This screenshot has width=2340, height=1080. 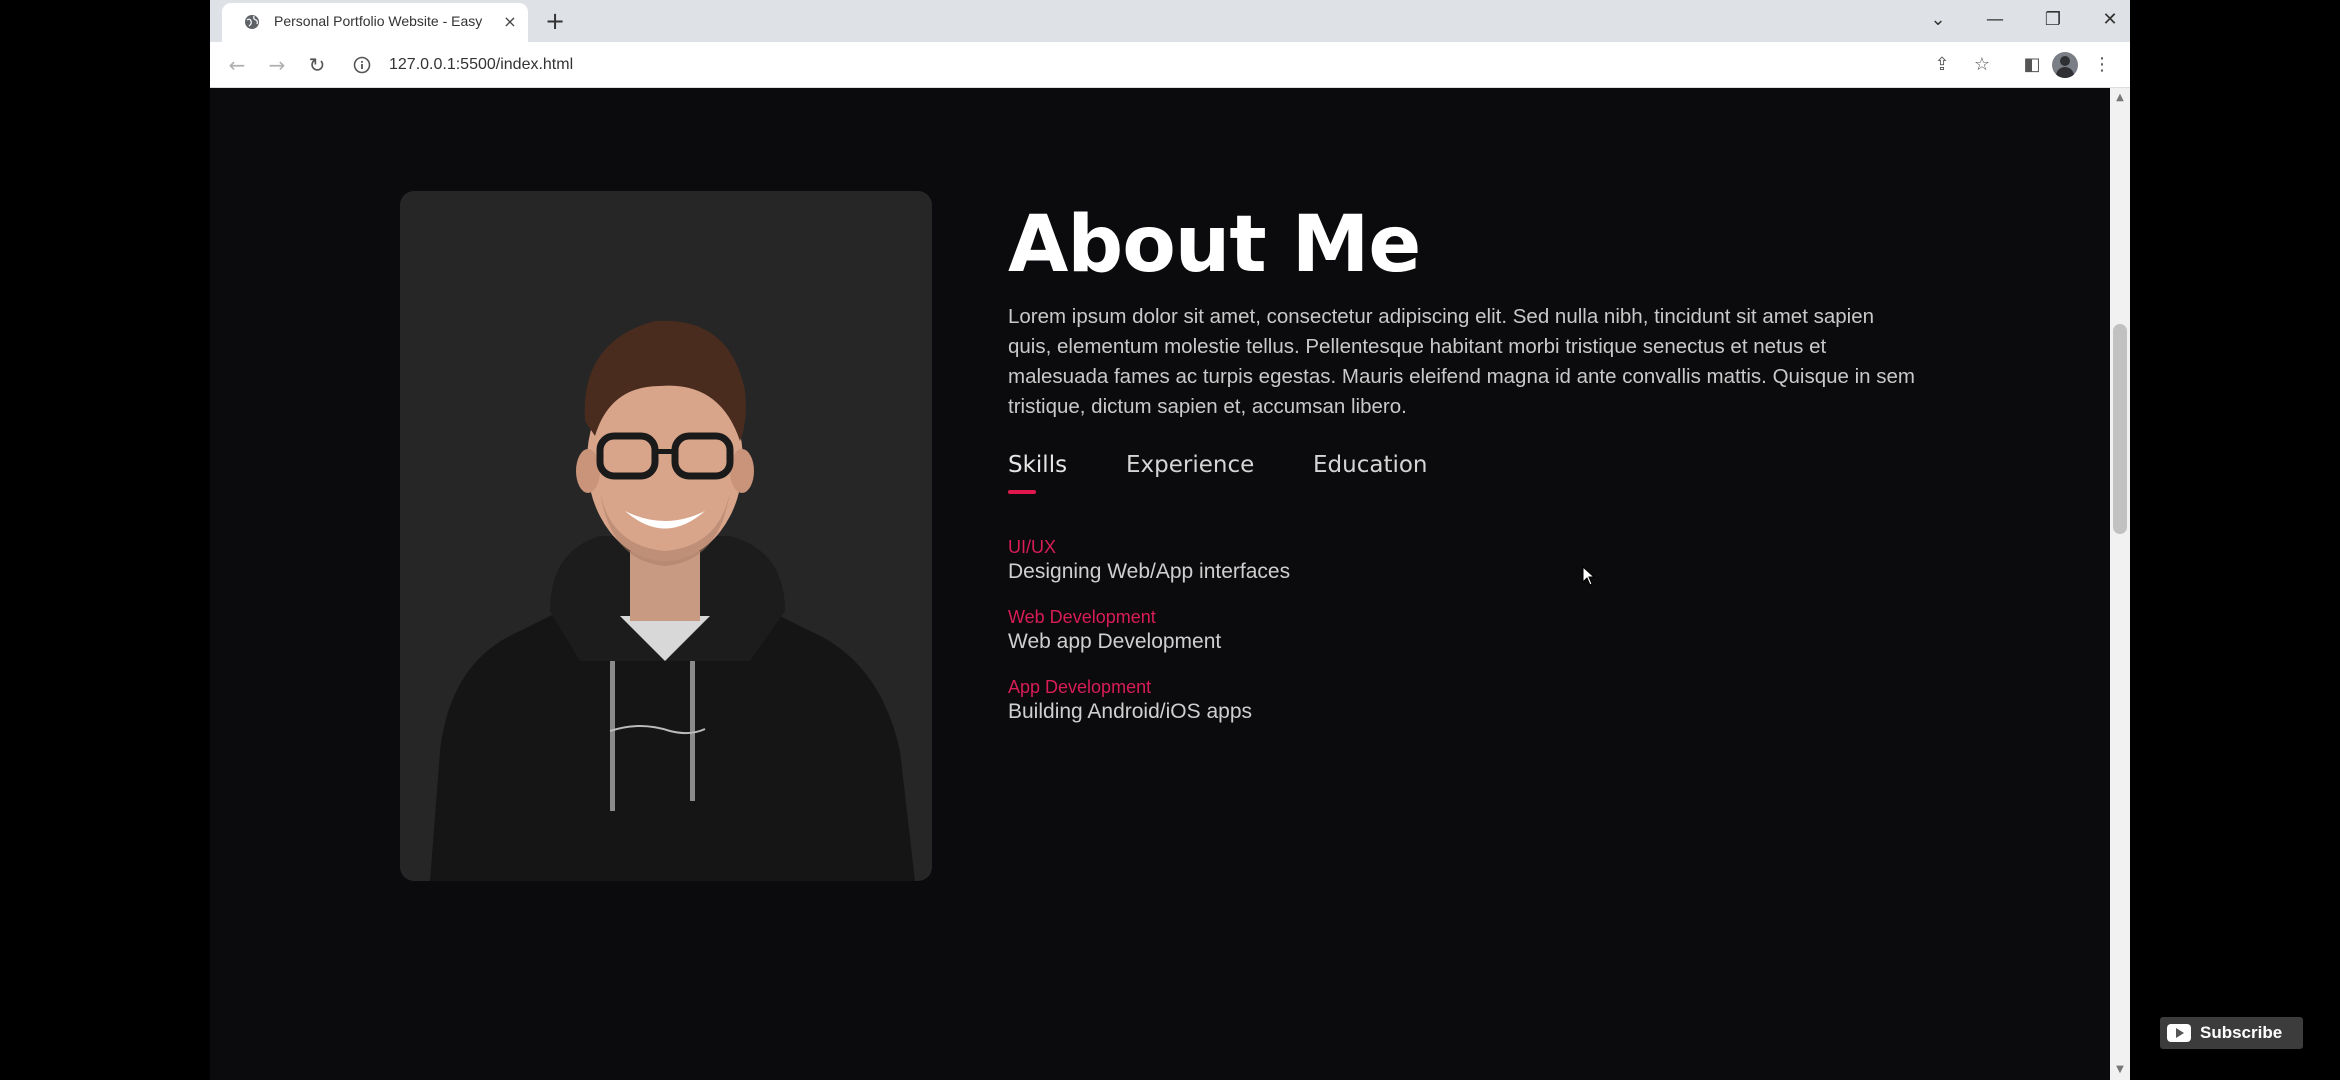 What do you see at coordinates (1370, 465) in the screenshot?
I see `tab-education: Education` at bounding box center [1370, 465].